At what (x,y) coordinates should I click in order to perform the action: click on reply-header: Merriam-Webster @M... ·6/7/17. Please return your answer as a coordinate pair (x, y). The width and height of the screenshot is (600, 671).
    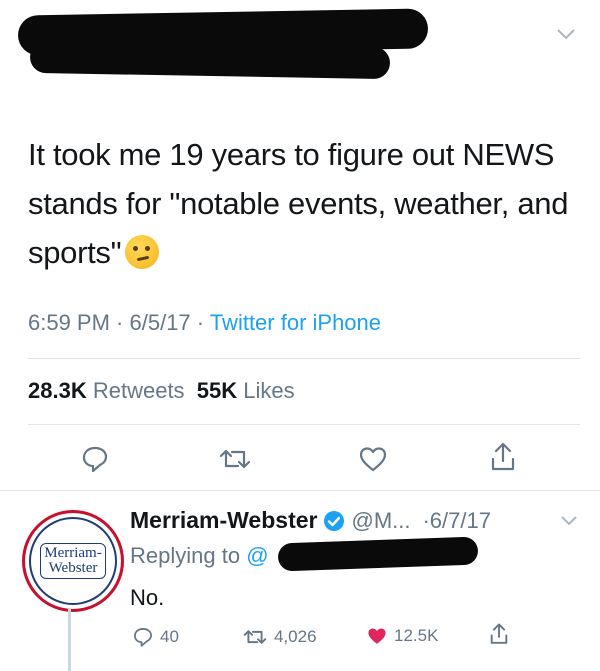
    Looking at the image, I should click on (310, 520).